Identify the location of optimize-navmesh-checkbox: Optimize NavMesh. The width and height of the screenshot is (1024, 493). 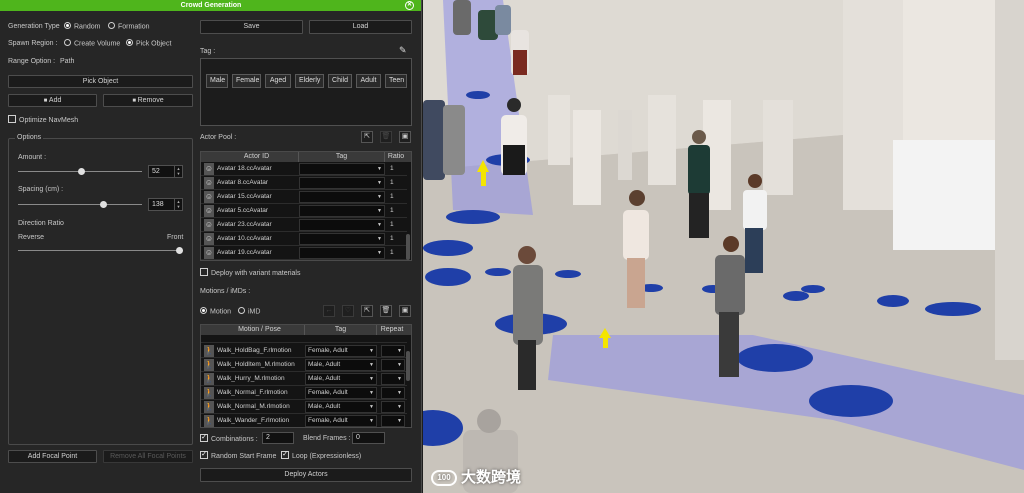
(43, 119).